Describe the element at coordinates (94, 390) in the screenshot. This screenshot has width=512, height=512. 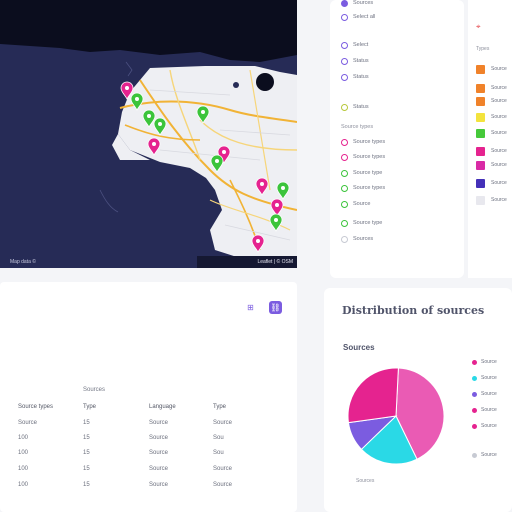
I see `table-group-label: Sources` at that location.